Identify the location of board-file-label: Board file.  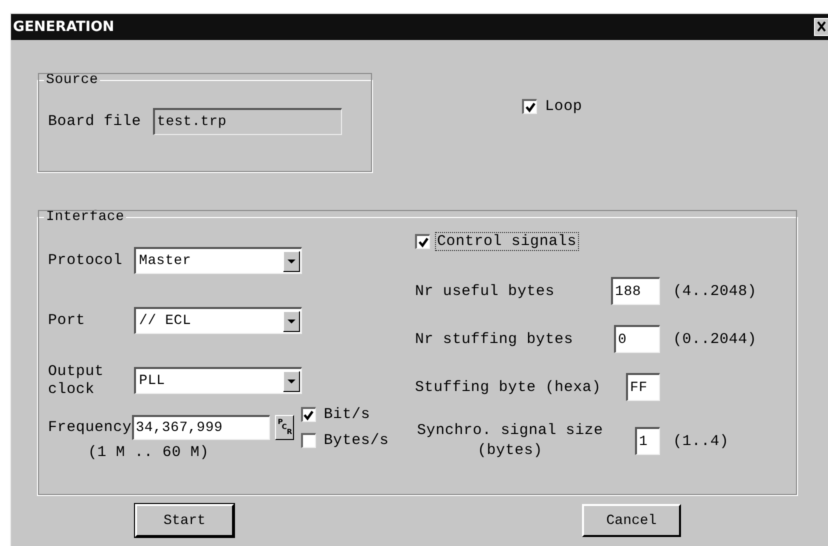
(95, 121).